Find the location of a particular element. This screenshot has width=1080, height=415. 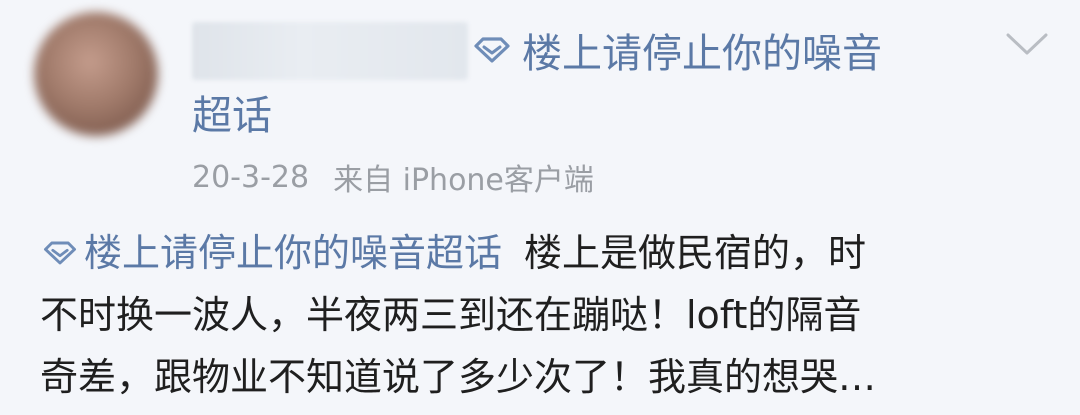

username-blurred is located at coordinates (330, 51).